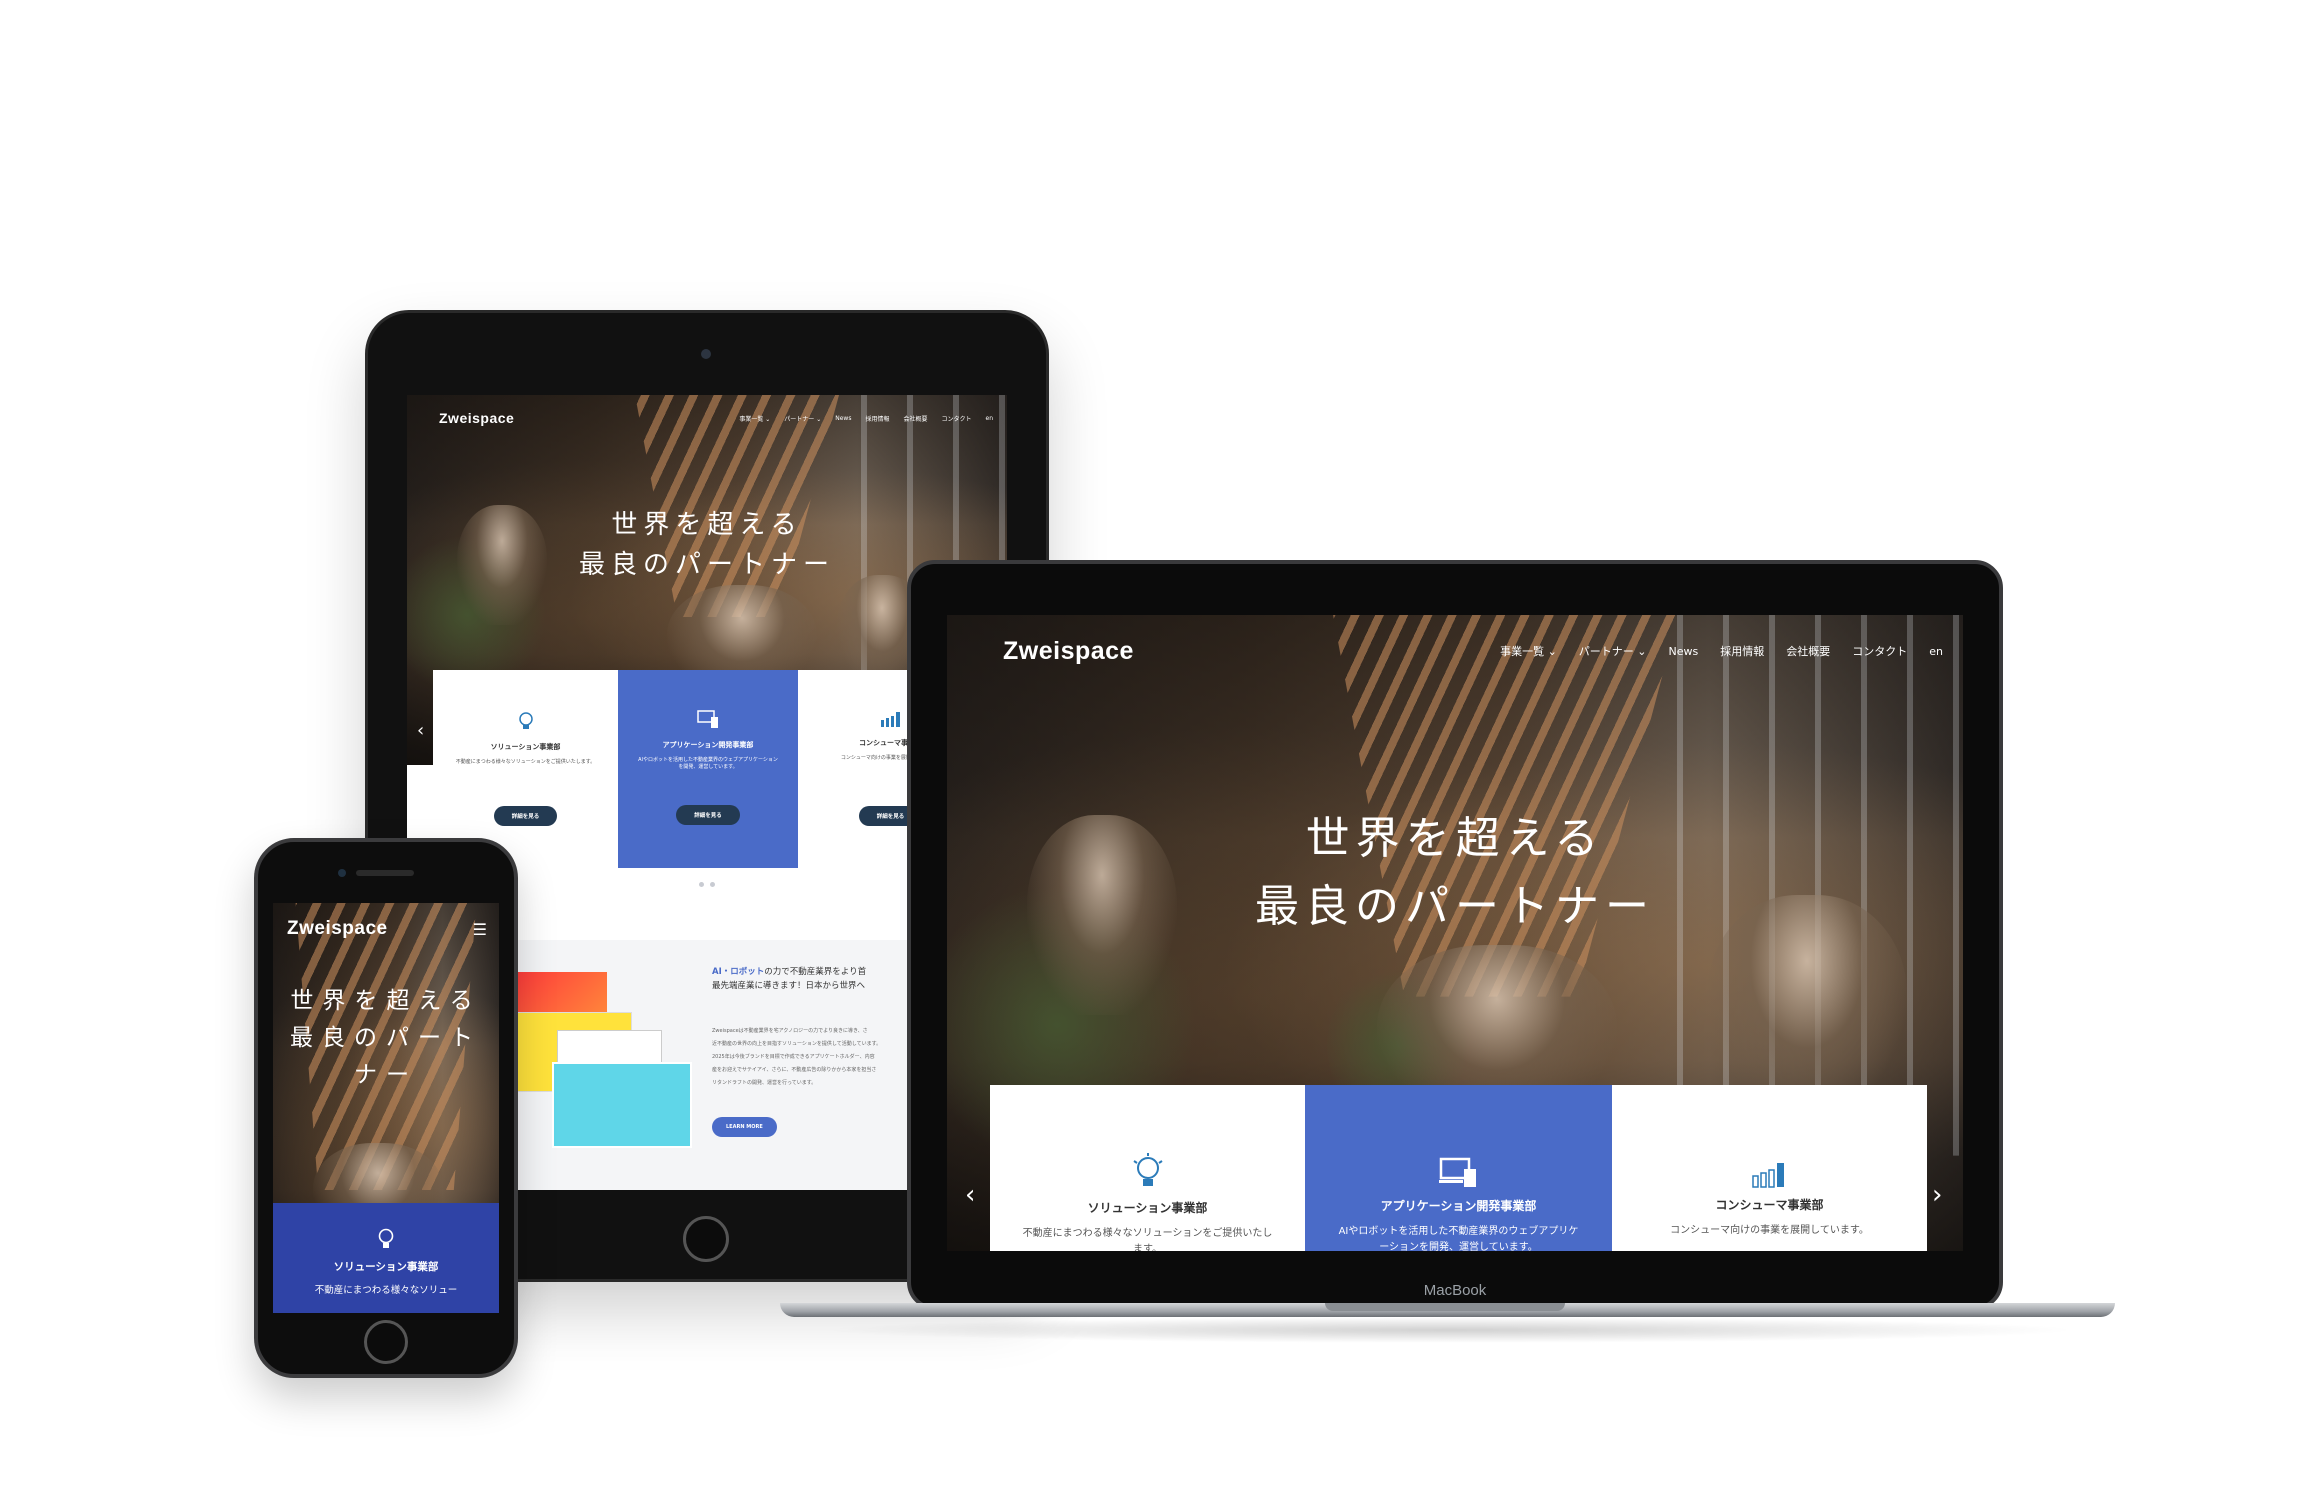  I want to click on iphone-camera, so click(342, 873).